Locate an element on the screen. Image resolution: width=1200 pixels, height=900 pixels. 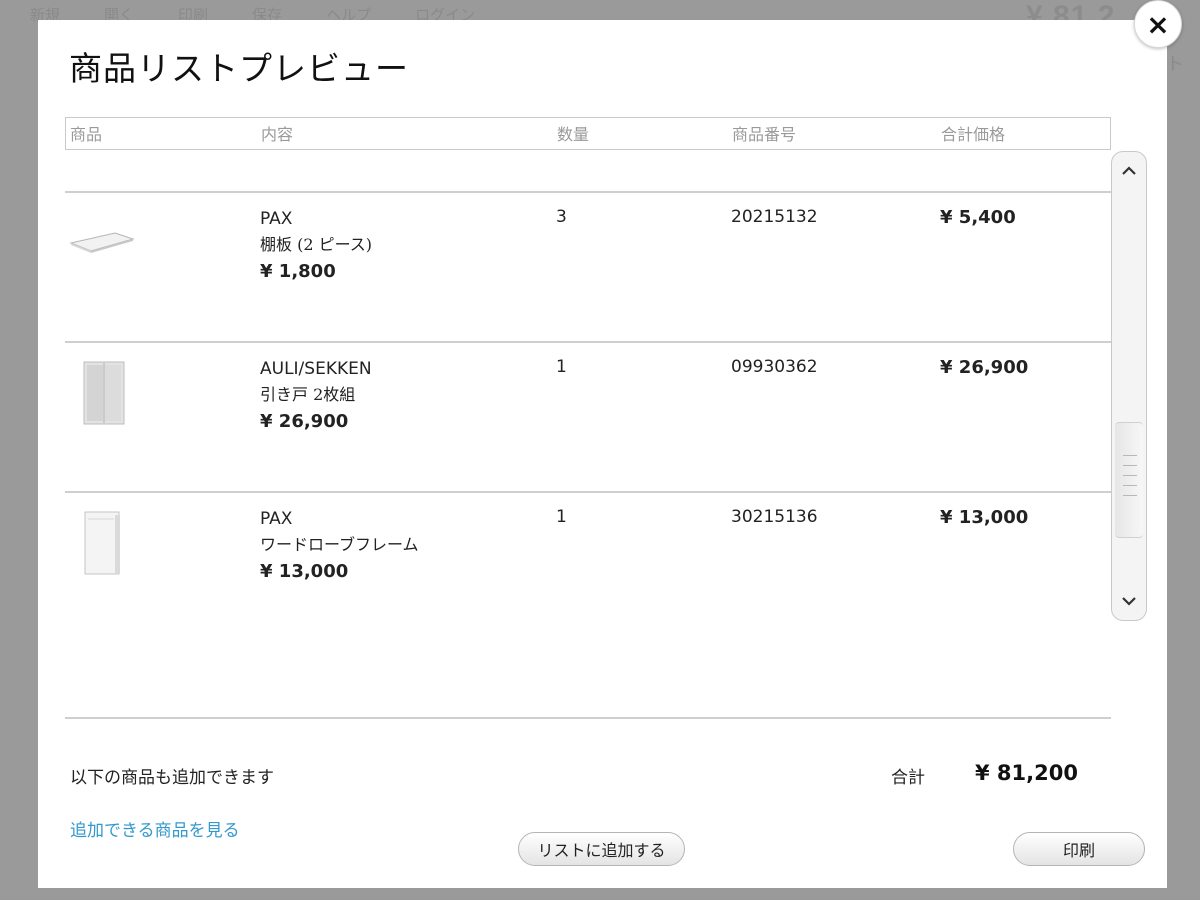
add-to-list-button: リストに追加する is located at coordinates (601, 849).